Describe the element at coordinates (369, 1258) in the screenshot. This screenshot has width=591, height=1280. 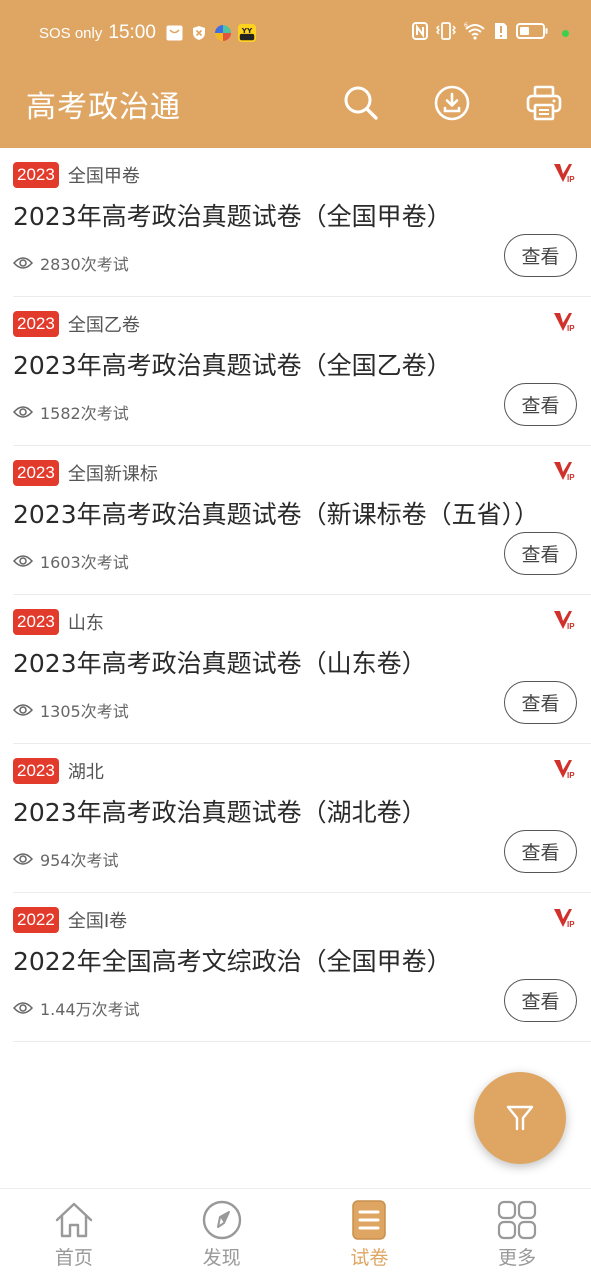
I see `nav-label: 试卷` at that location.